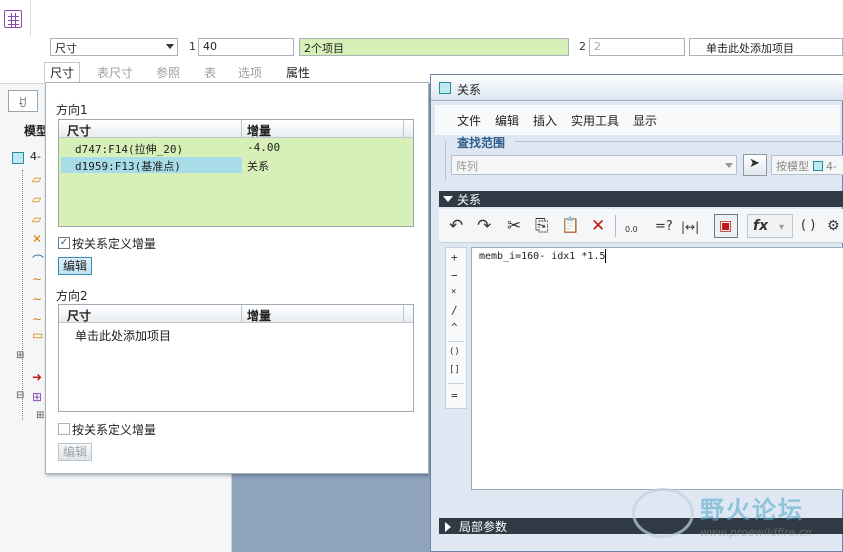 This screenshot has height=552, width=843. I want to click on dir2-relation-checkbox, so click(64, 429).